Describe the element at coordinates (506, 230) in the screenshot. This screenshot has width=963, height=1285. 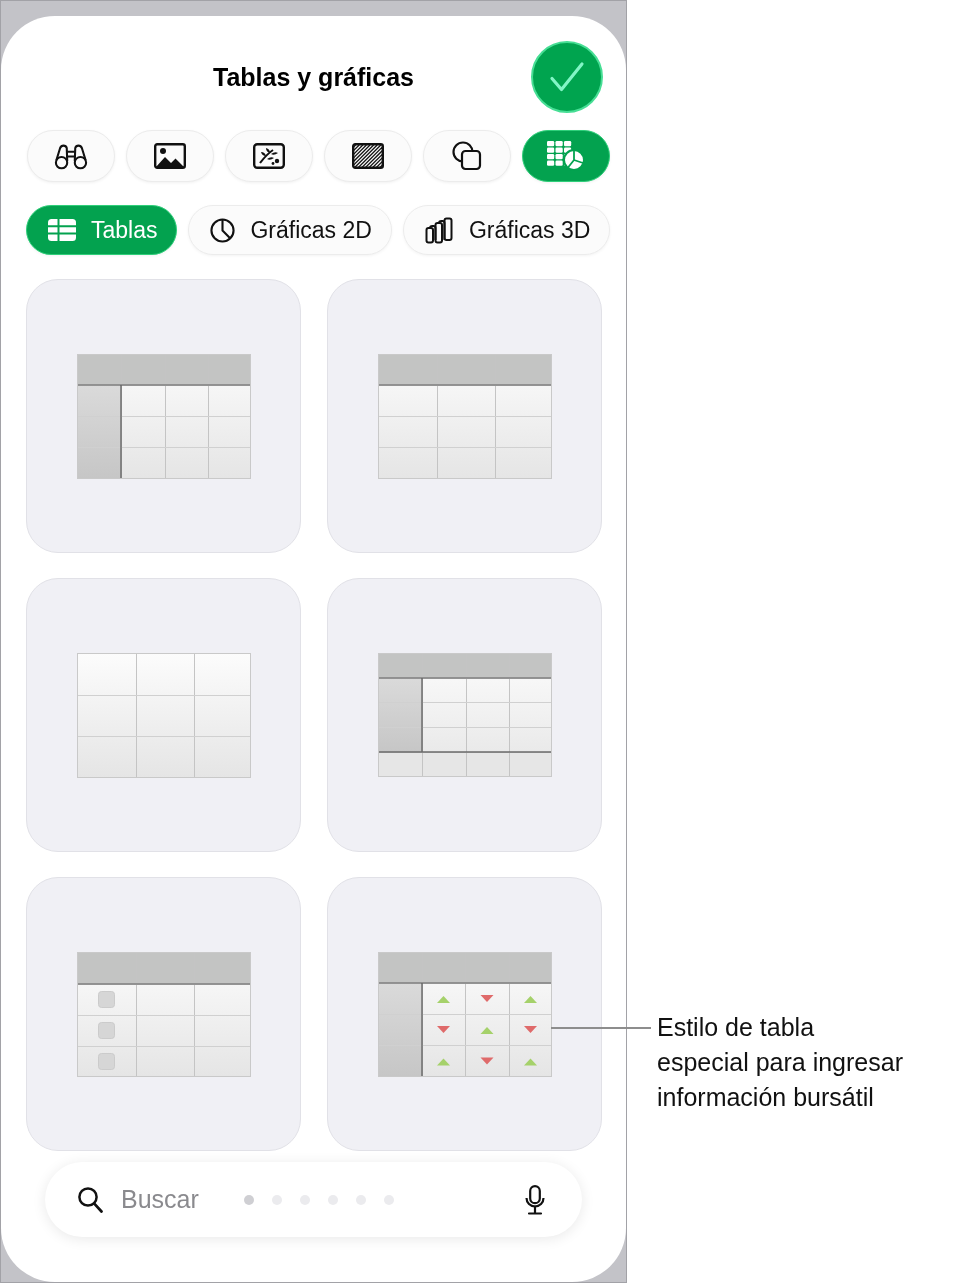
I see `segment-tab: Gráficas 3D` at that location.